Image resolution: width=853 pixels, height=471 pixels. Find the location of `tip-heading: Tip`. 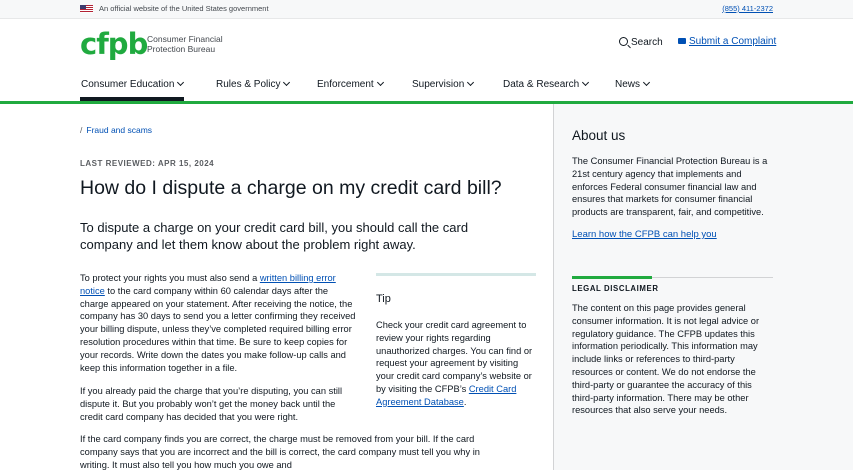

tip-heading: Tip is located at coordinates (383, 299).